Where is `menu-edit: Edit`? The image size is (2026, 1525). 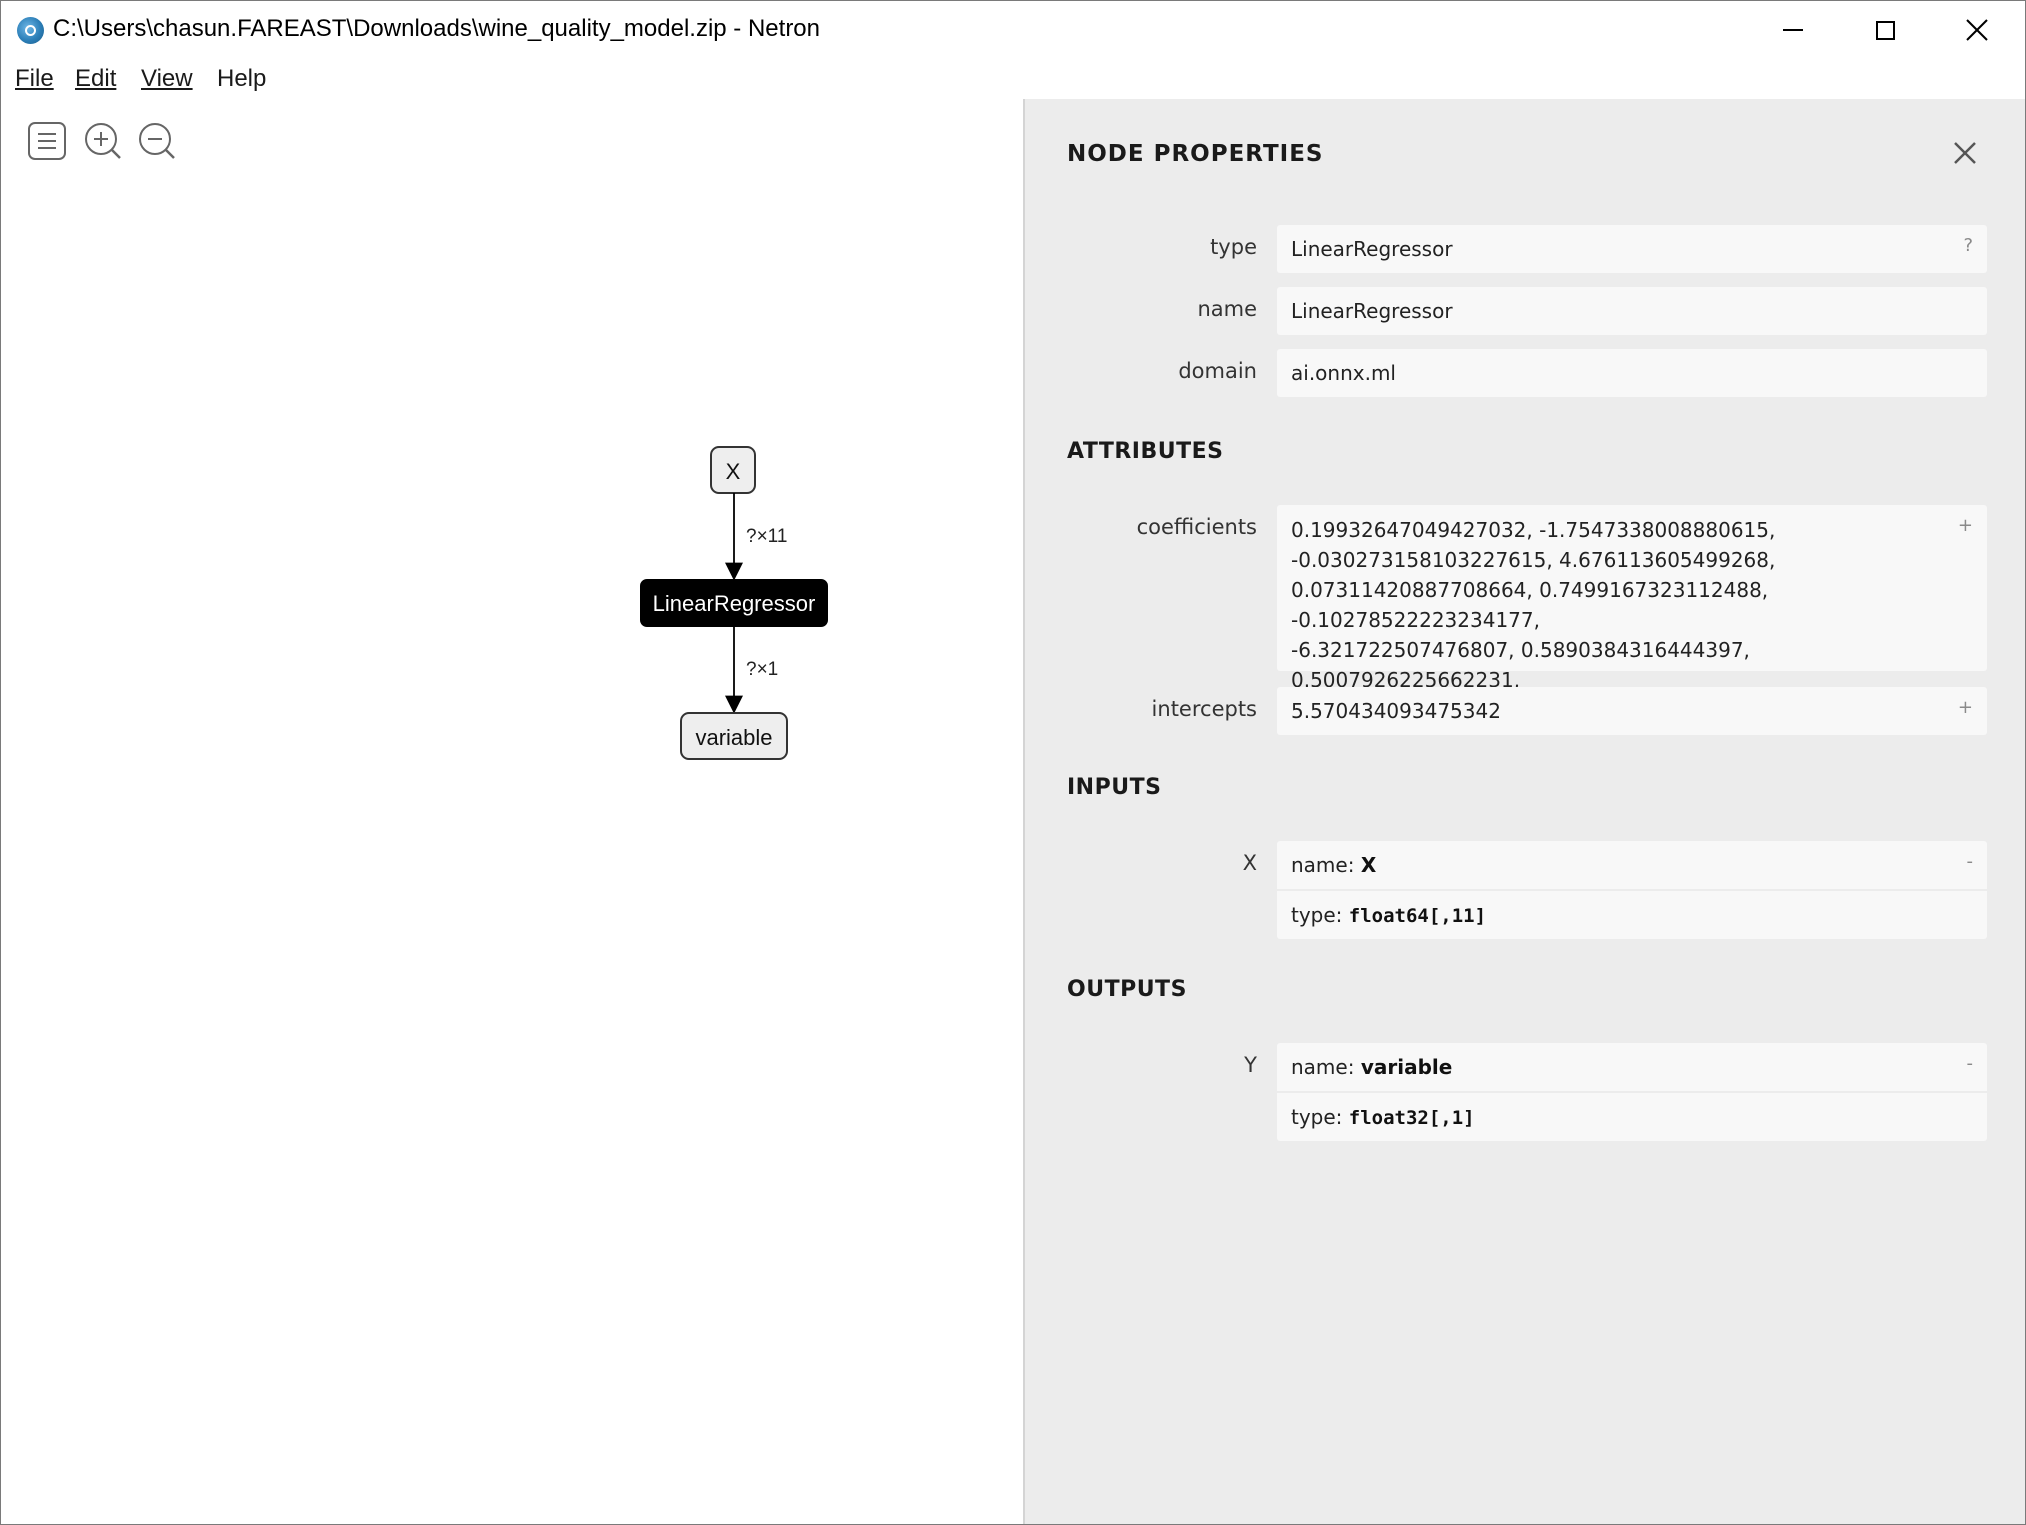
menu-edit: Edit is located at coordinates (95, 79).